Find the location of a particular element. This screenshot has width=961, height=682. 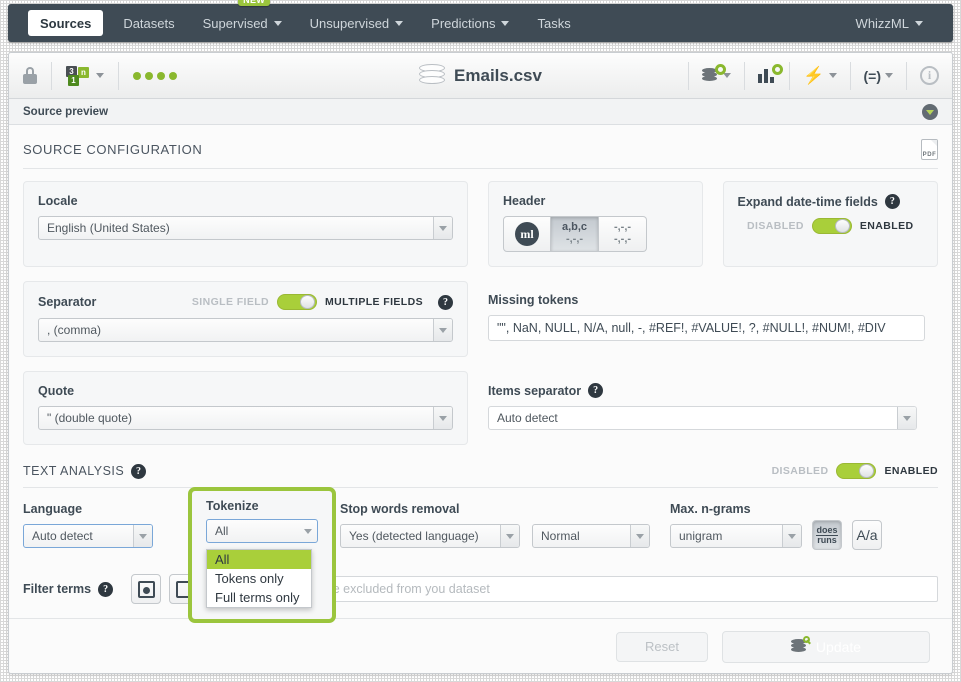

fields-icon-c: 1 is located at coordinates (73, 80).